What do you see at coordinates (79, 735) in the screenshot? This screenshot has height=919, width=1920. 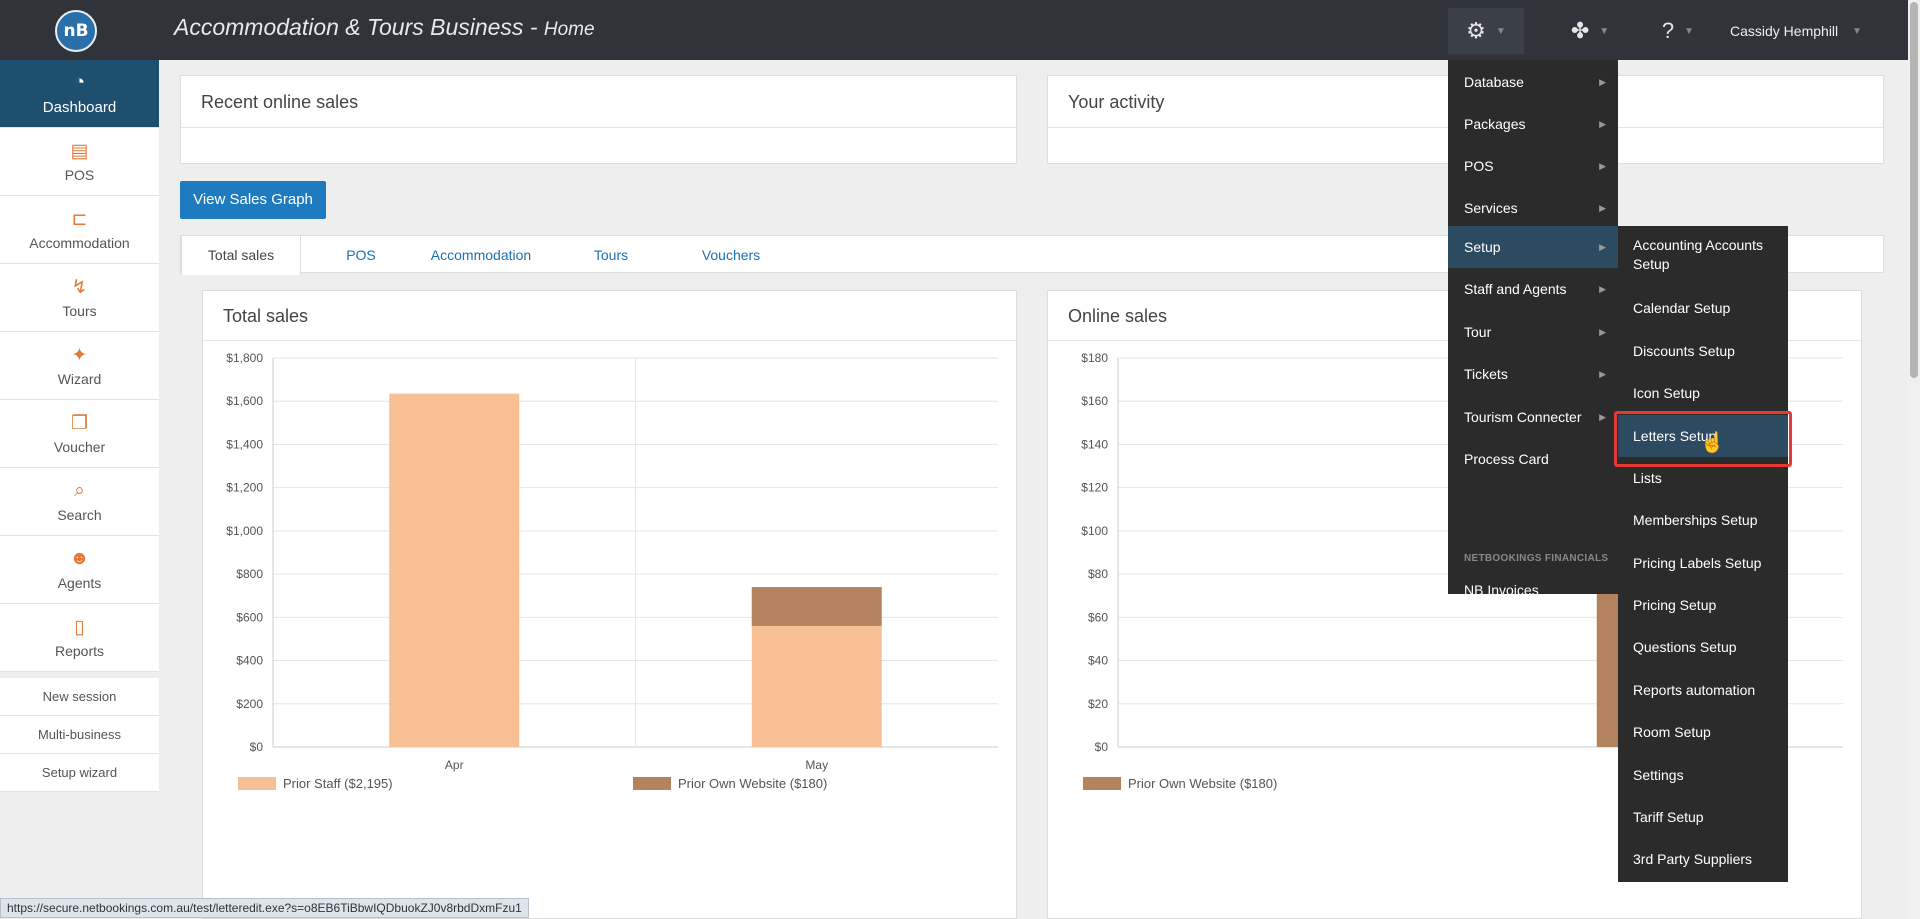 I see `multi-business-link: Multi-business` at bounding box center [79, 735].